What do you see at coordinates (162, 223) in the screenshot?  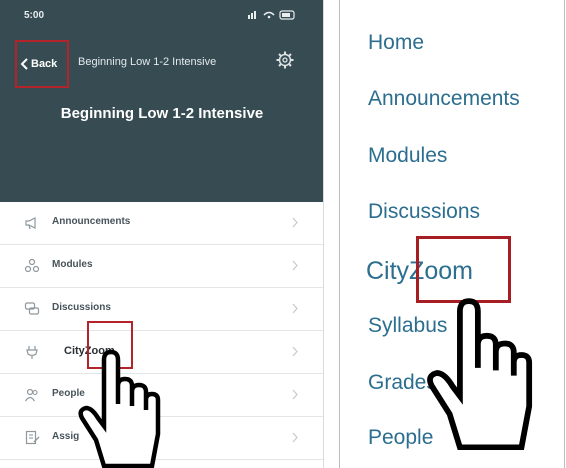 I see `menu-row-announcements: Announcements` at bounding box center [162, 223].